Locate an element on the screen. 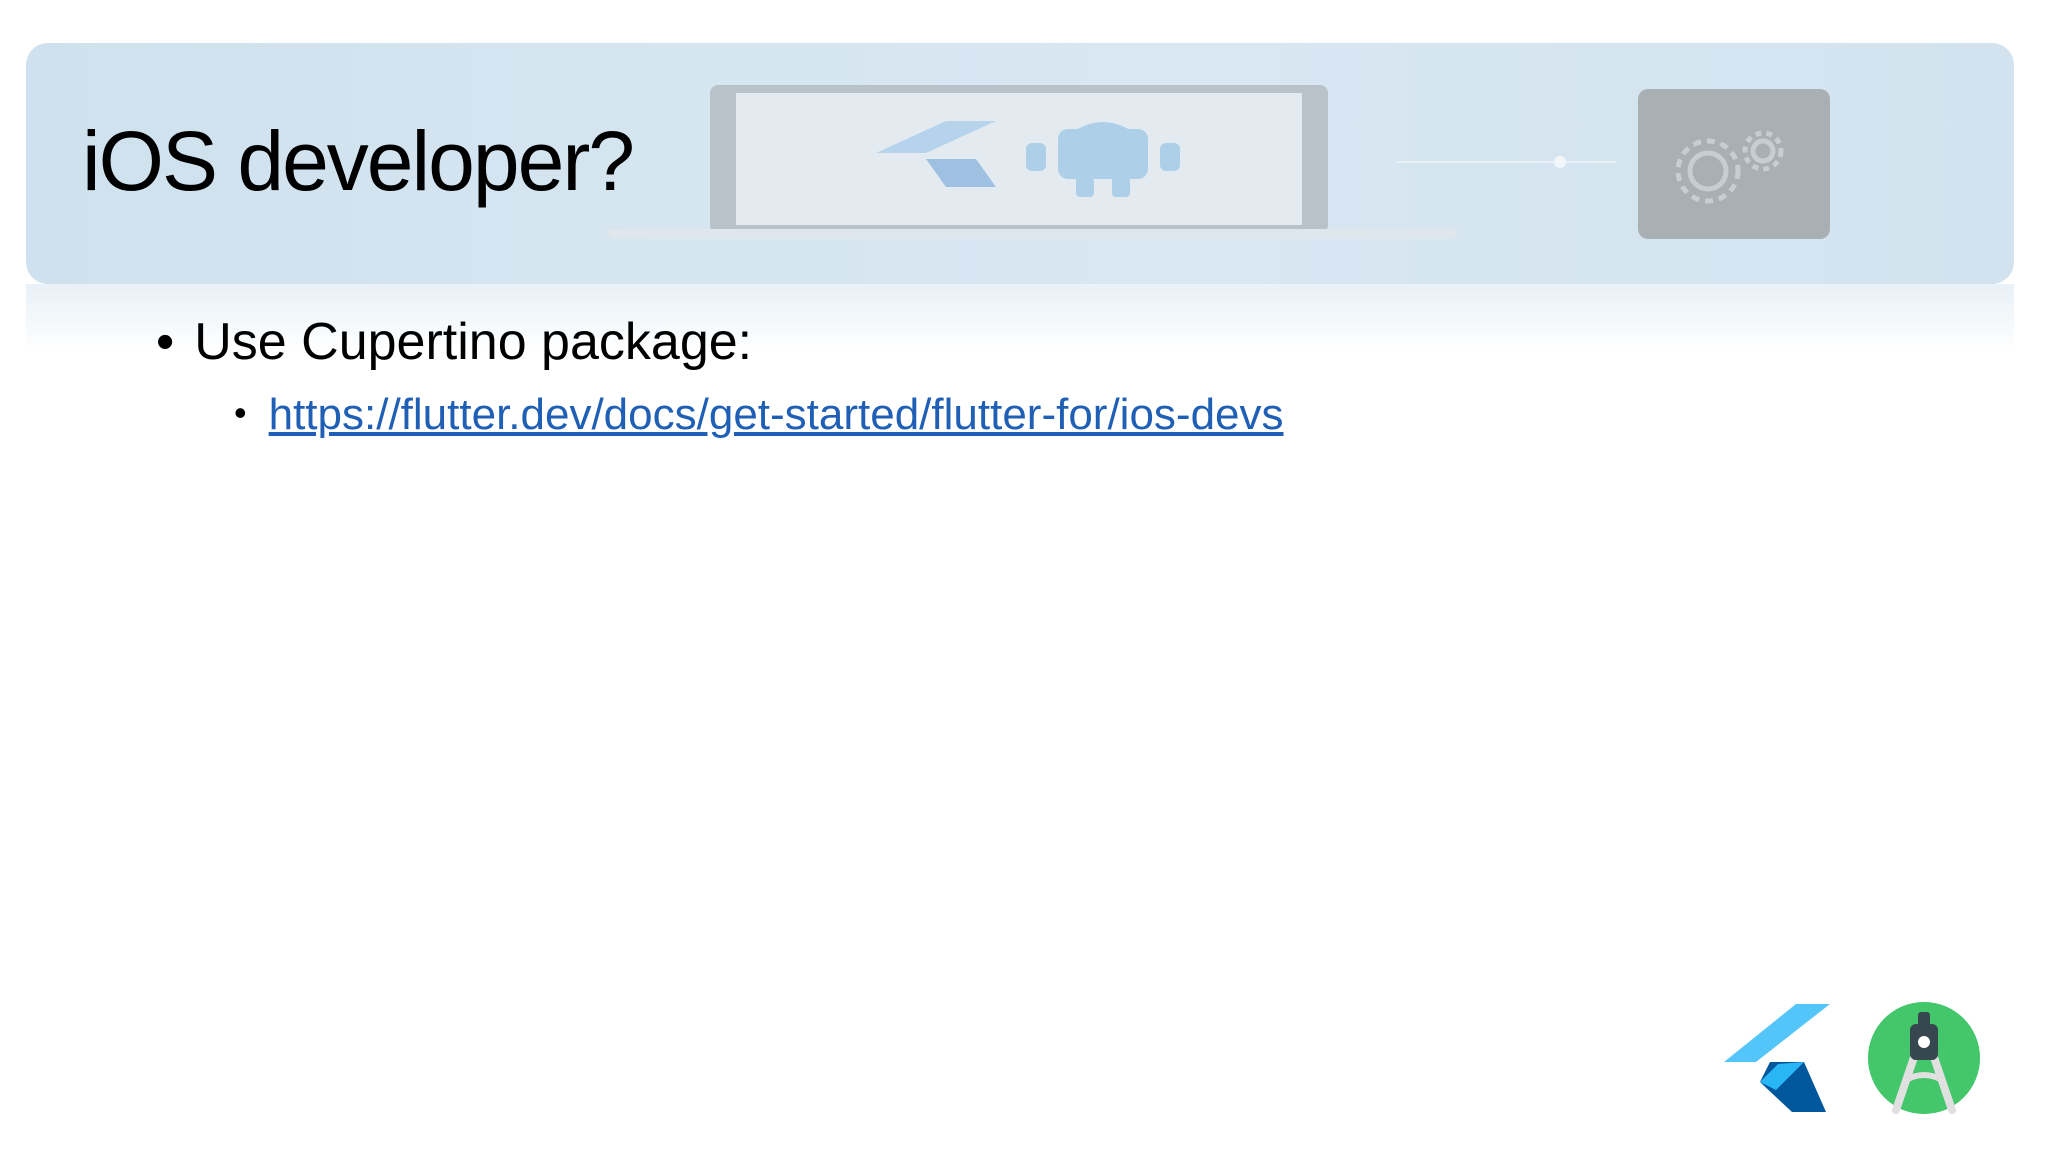 The image size is (2048, 1152). bullet-text: Use Cupertino package: is located at coordinates (473, 342).